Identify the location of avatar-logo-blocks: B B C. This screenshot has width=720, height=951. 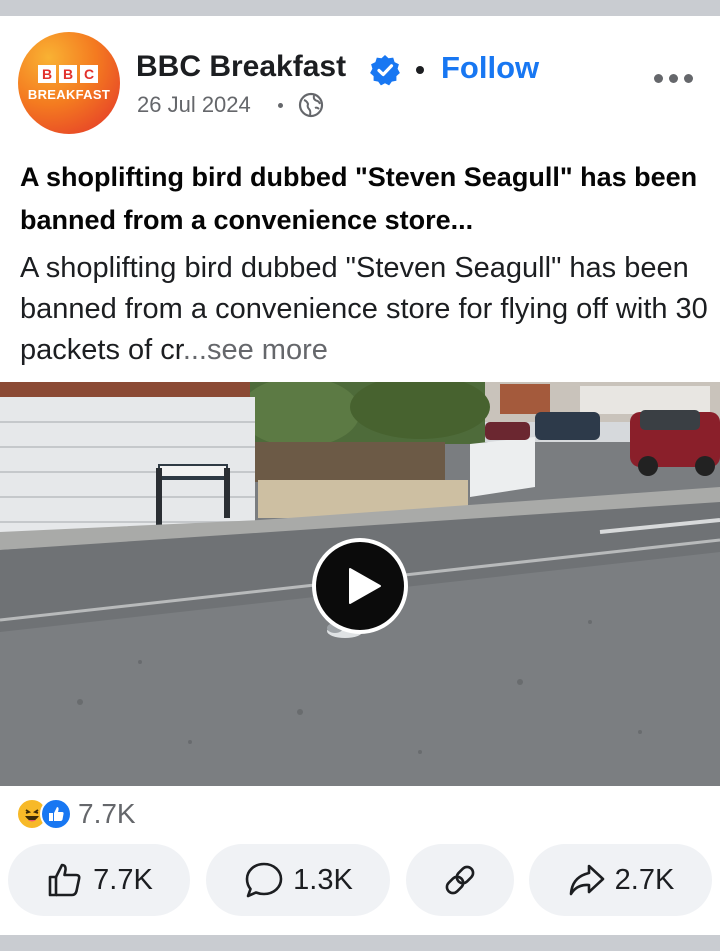
(68, 74).